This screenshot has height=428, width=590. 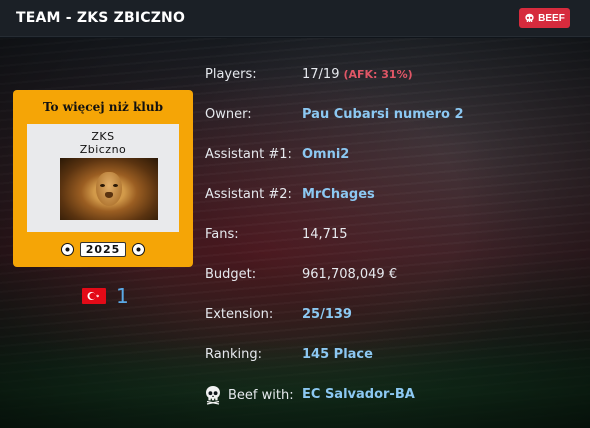 What do you see at coordinates (222, 234) in the screenshot?
I see `fans-label: Fans:` at bounding box center [222, 234].